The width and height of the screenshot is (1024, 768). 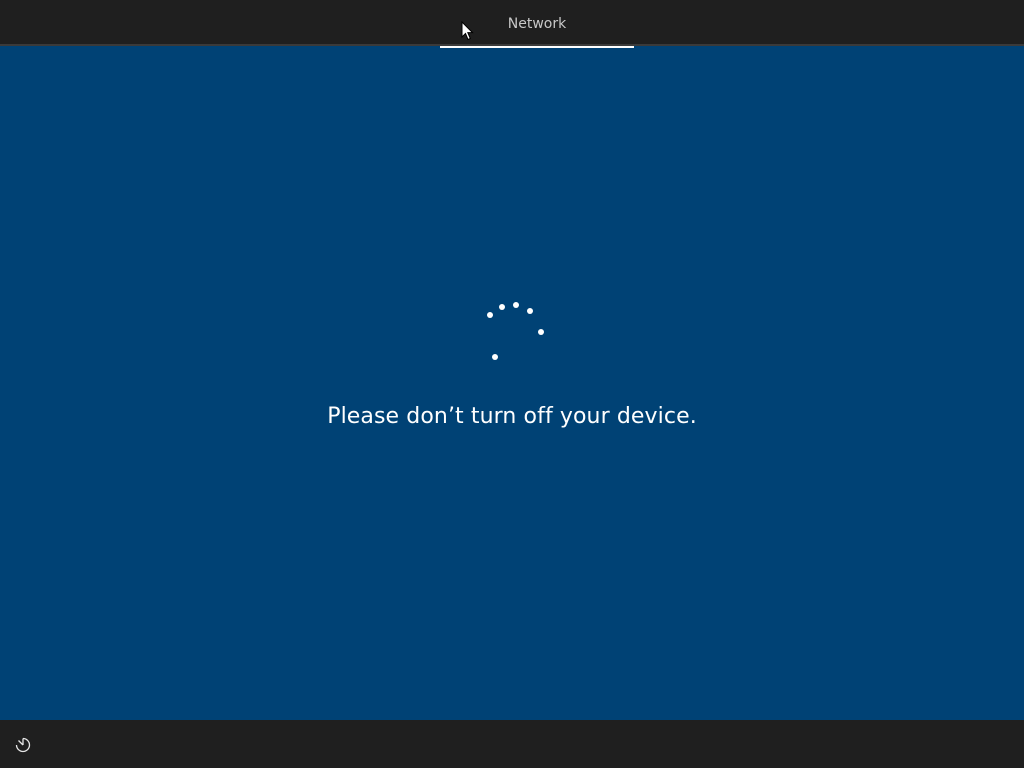 What do you see at coordinates (537, 47) in the screenshot?
I see `tab-active-indicator` at bounding box center [537, 47].